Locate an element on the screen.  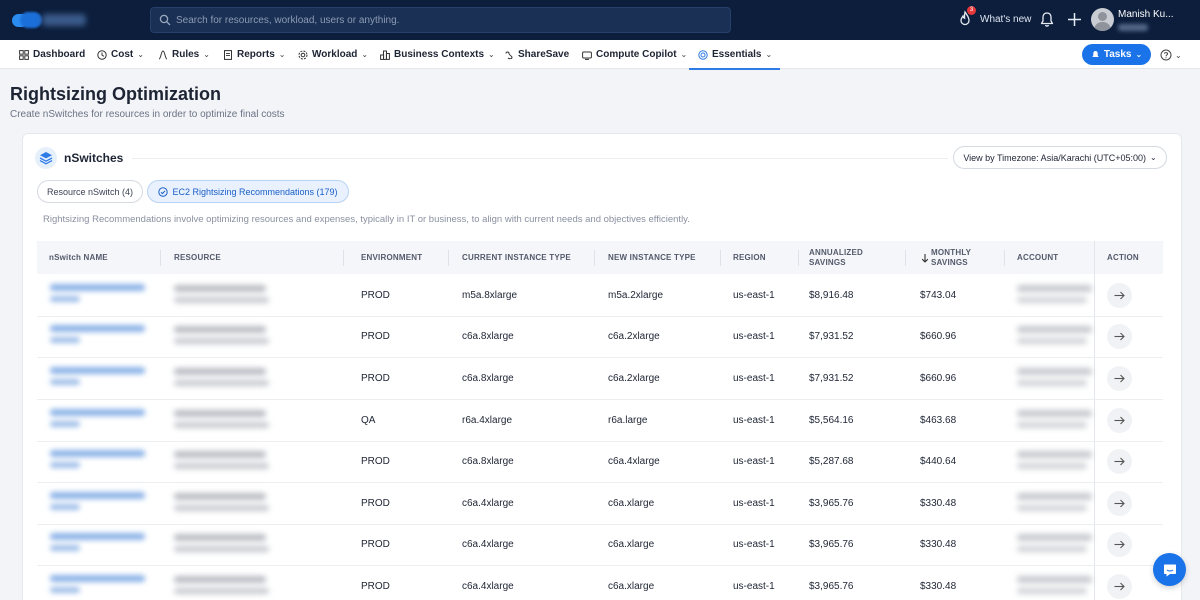
nav-compute-copilot-label: Compute Copilot is located at coordinates (636, 54).